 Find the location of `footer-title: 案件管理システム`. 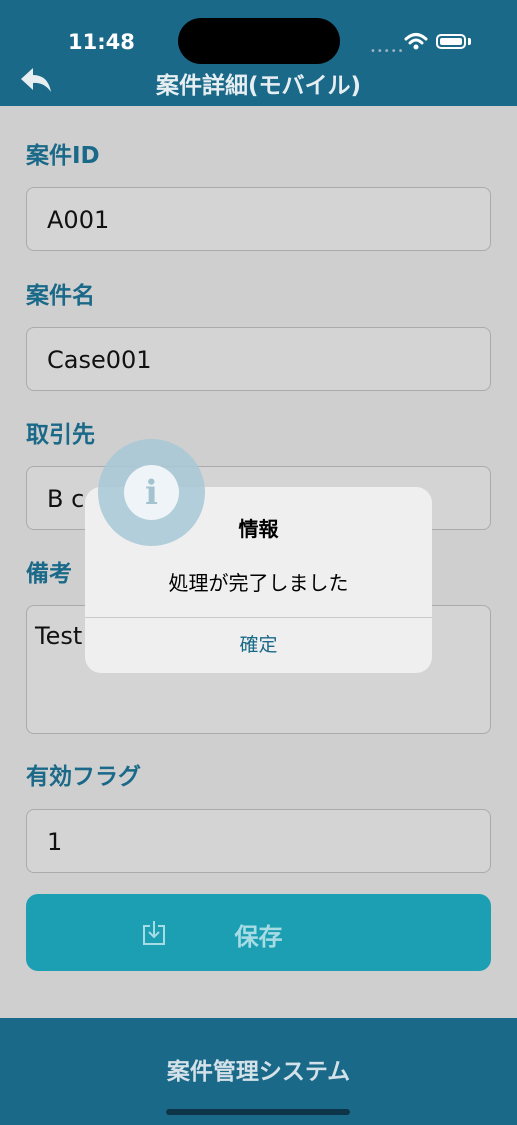

footer-title: 案件管理システム is located at coordinates (258, 1072).